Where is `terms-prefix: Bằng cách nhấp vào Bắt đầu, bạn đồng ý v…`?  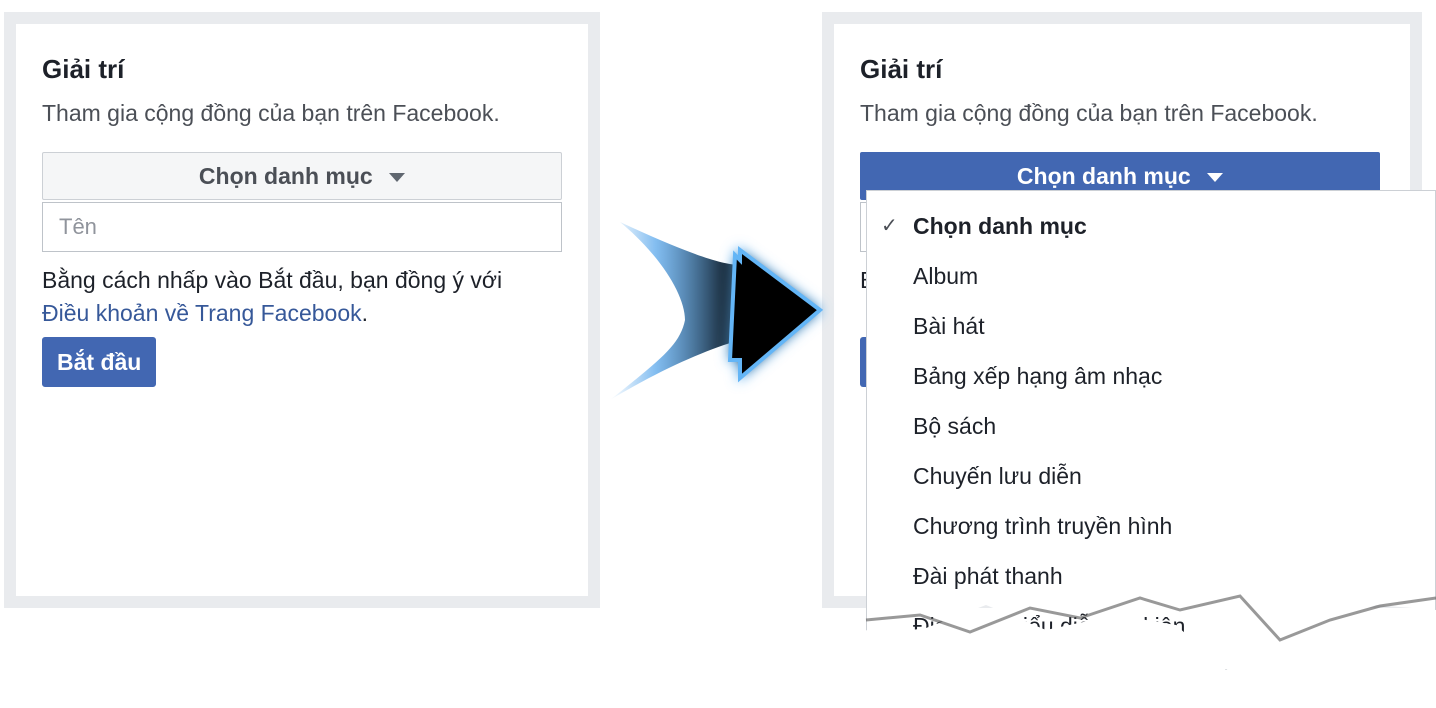
terms-prefix: Bằng cách nhấp vào Bắt đầu, bạn đồng ý v… is located at coordinates (272, 280).